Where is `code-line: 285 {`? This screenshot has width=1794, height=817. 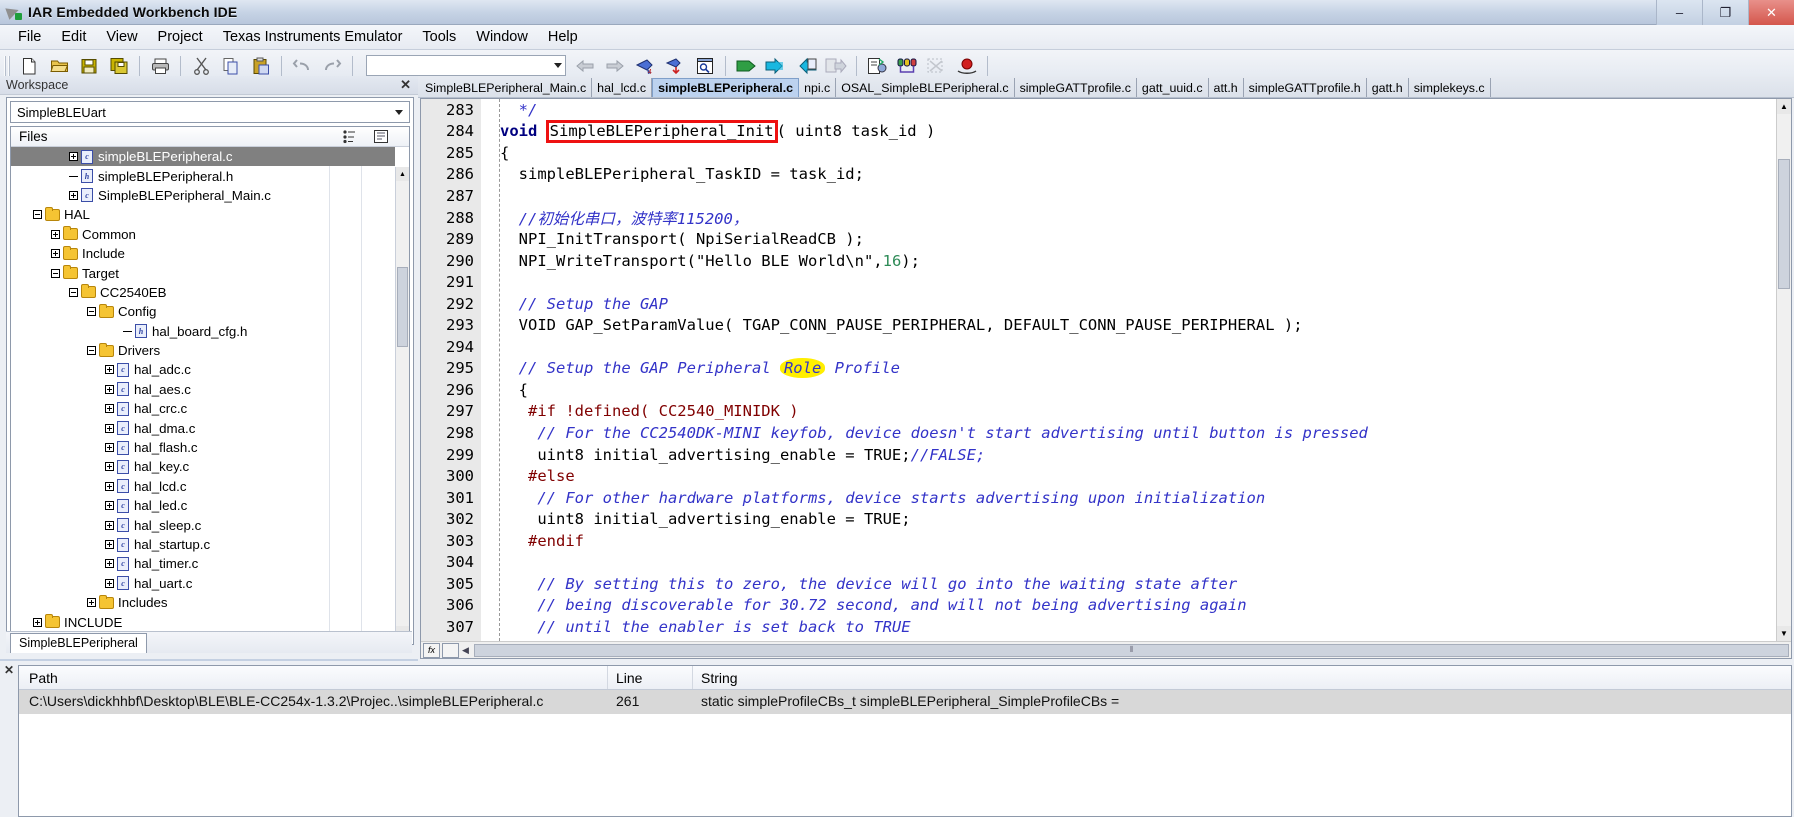 code-line: 285 { is located at coordinates (1098, 153).